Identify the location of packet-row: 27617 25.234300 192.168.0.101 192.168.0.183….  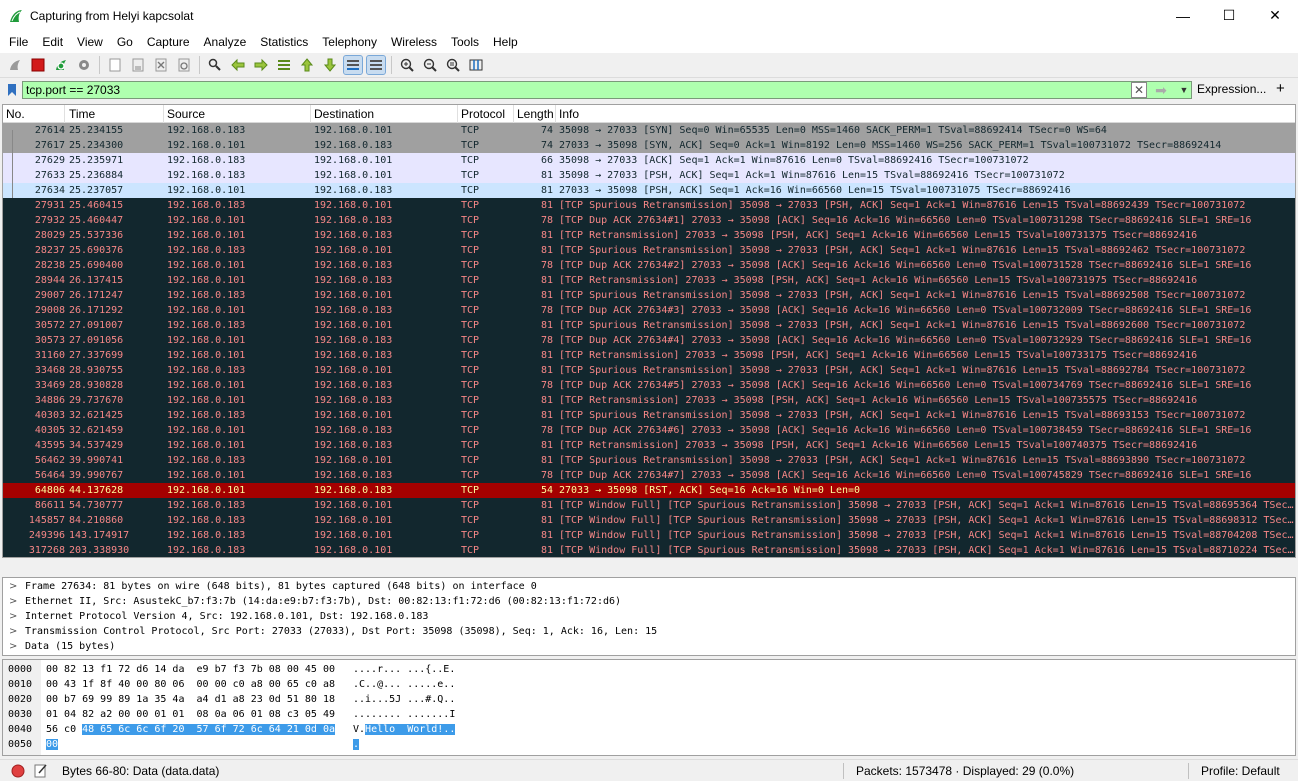
(649, 145).